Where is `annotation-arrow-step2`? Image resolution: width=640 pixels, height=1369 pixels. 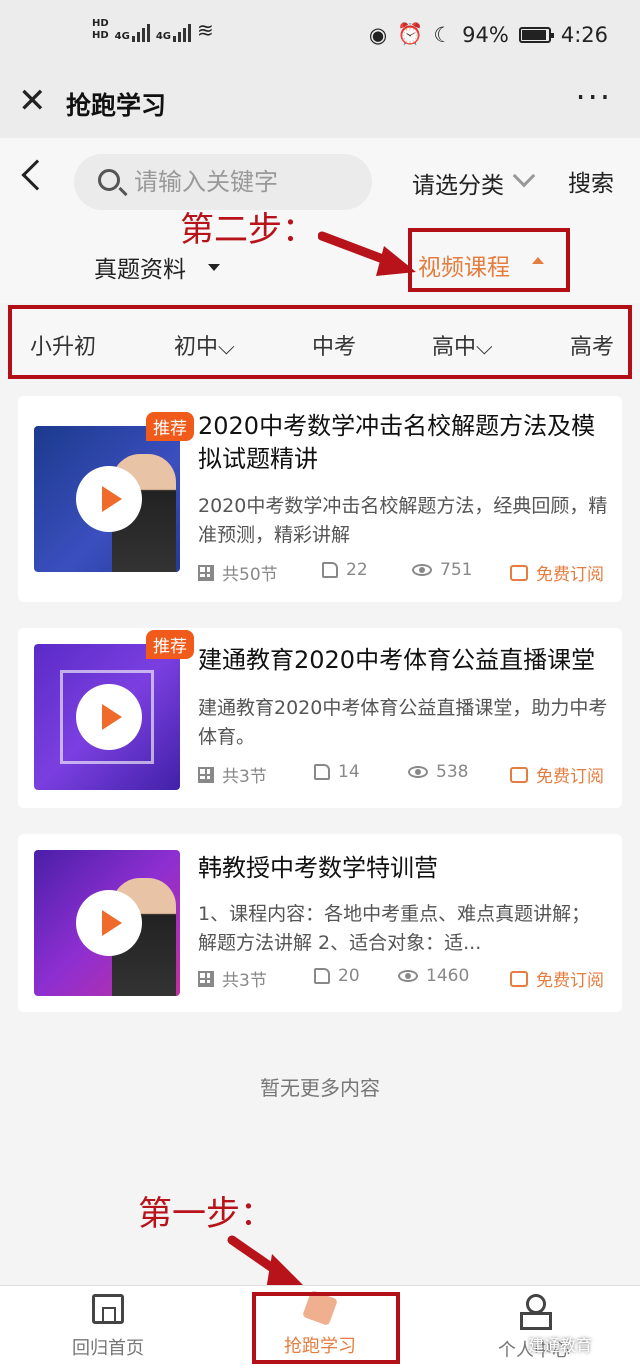 annotation-arrow-step2 is located at coordinates (367, 253).